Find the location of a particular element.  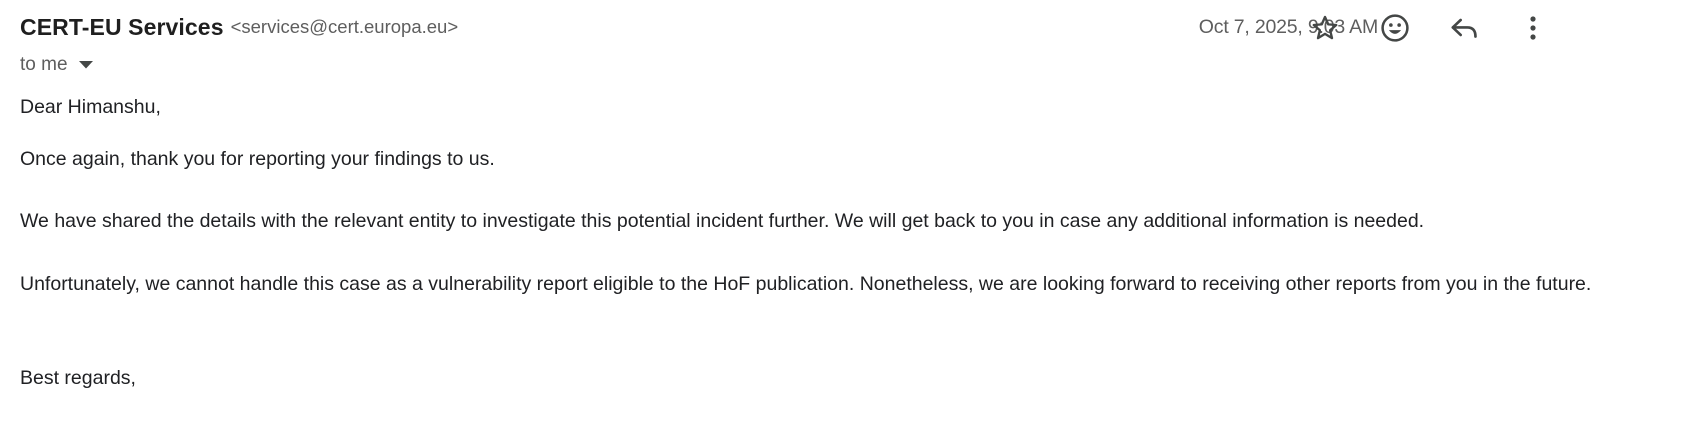

star-icon is located at coordinates (1325, 28).